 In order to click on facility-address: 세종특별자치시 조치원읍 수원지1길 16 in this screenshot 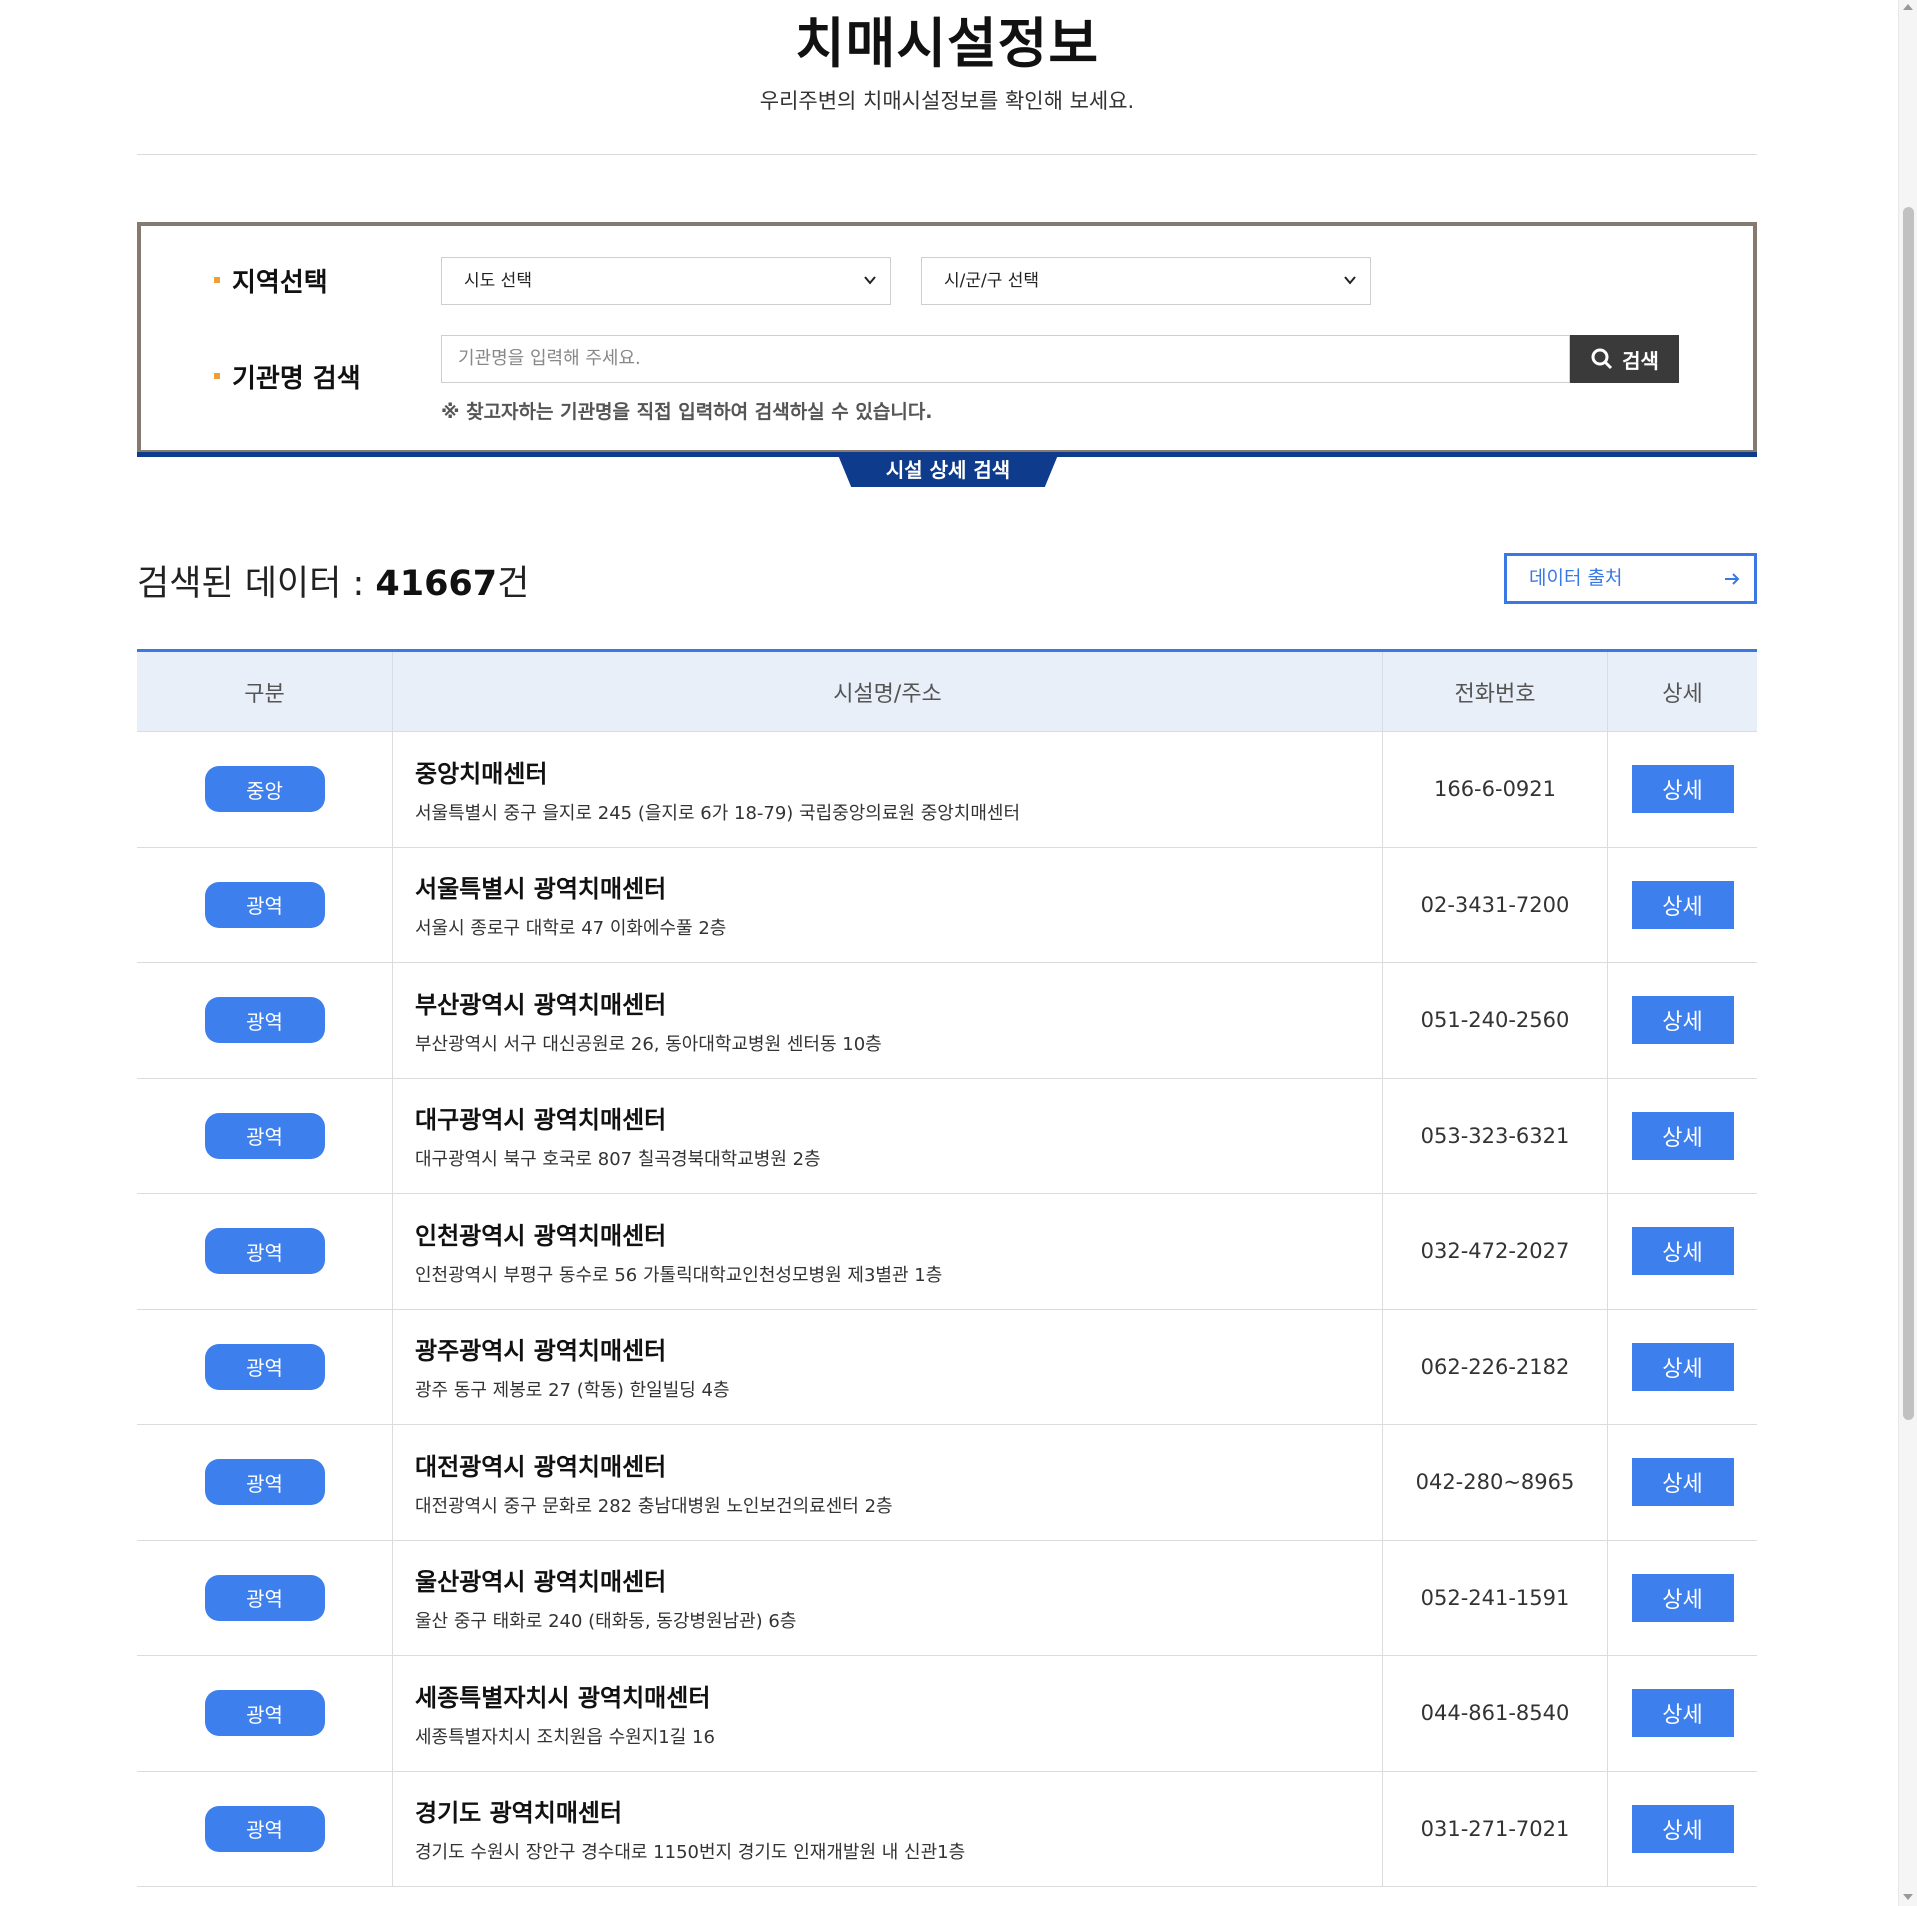, I will do `click(565, 1737)`.